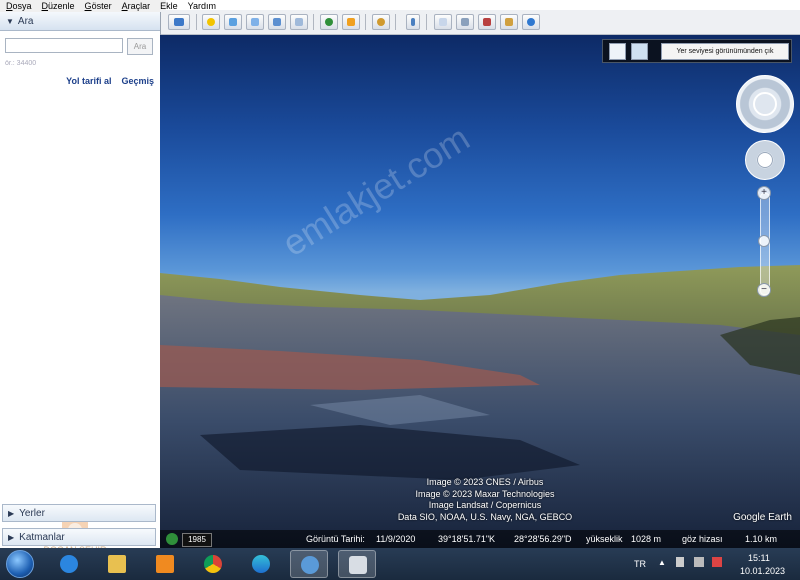 The width and height of the screenshot is (800, 580). Describe the element at coordinates (20, 564) in the screenshot. I see `start-button-icon` at that location.